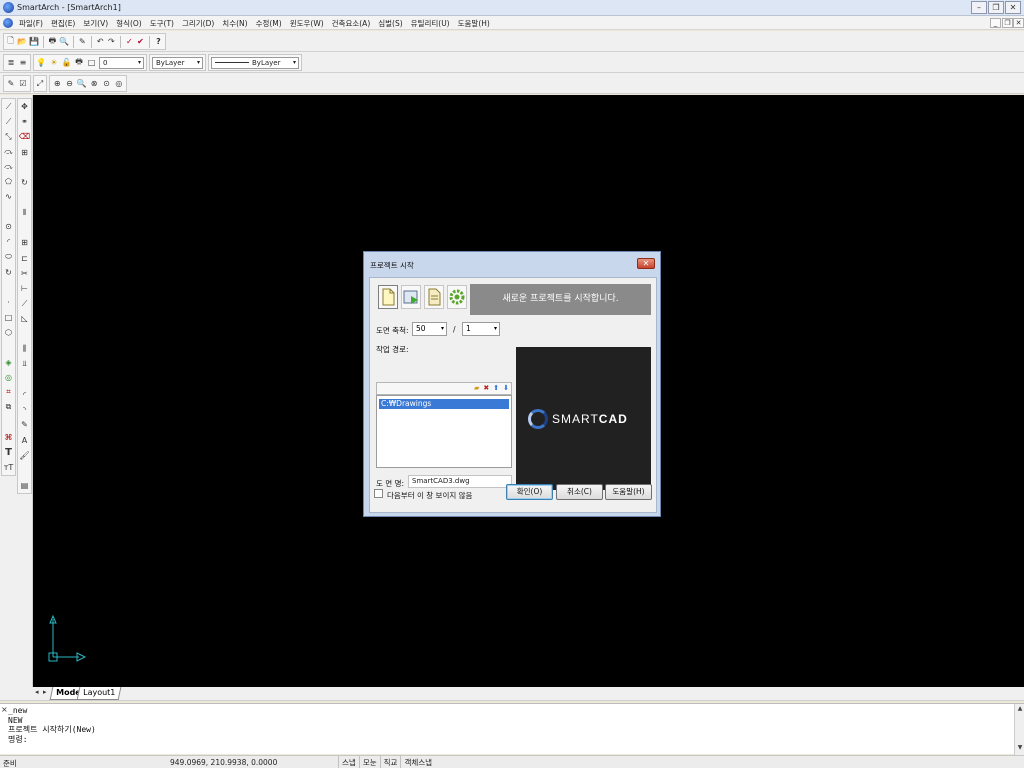  Describe the element at coordinates (8, 226) in the screenshot. I see `circle-tool-icon: ⊙` at that location.